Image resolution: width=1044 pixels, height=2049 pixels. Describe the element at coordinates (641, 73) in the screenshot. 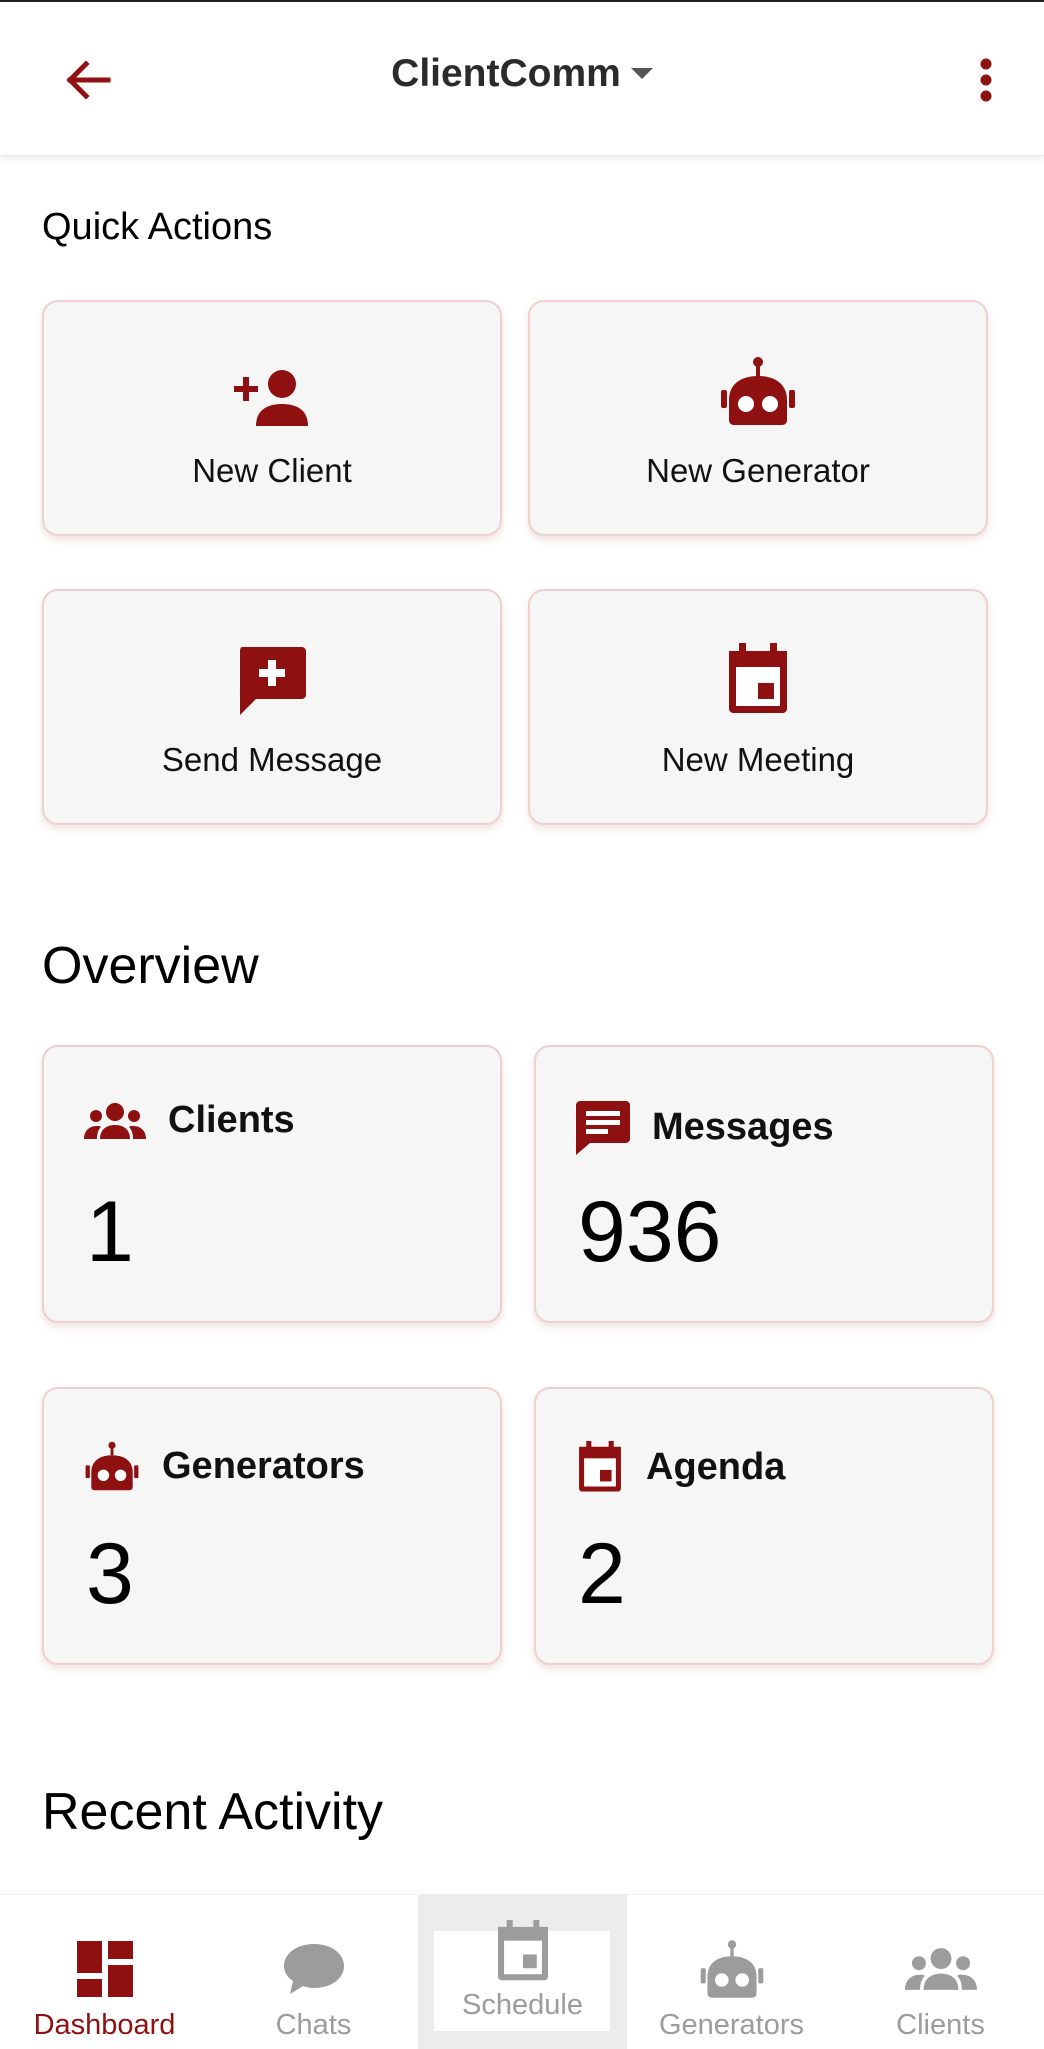

I see `dropdown-arrow-icon` at that location.